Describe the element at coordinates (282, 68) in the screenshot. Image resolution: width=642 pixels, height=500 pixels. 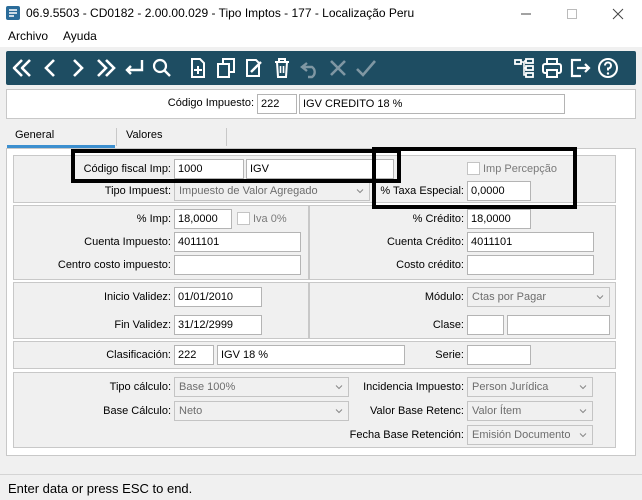
I see `delete-icon` at that location.